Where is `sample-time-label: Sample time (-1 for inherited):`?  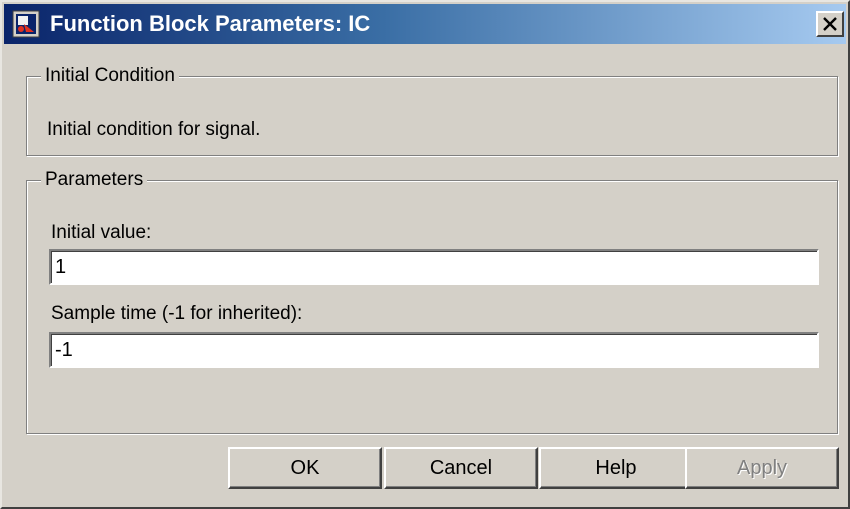
sample-time-label: Sample time (-1 for inherited): is located at coordinates (177, 313).